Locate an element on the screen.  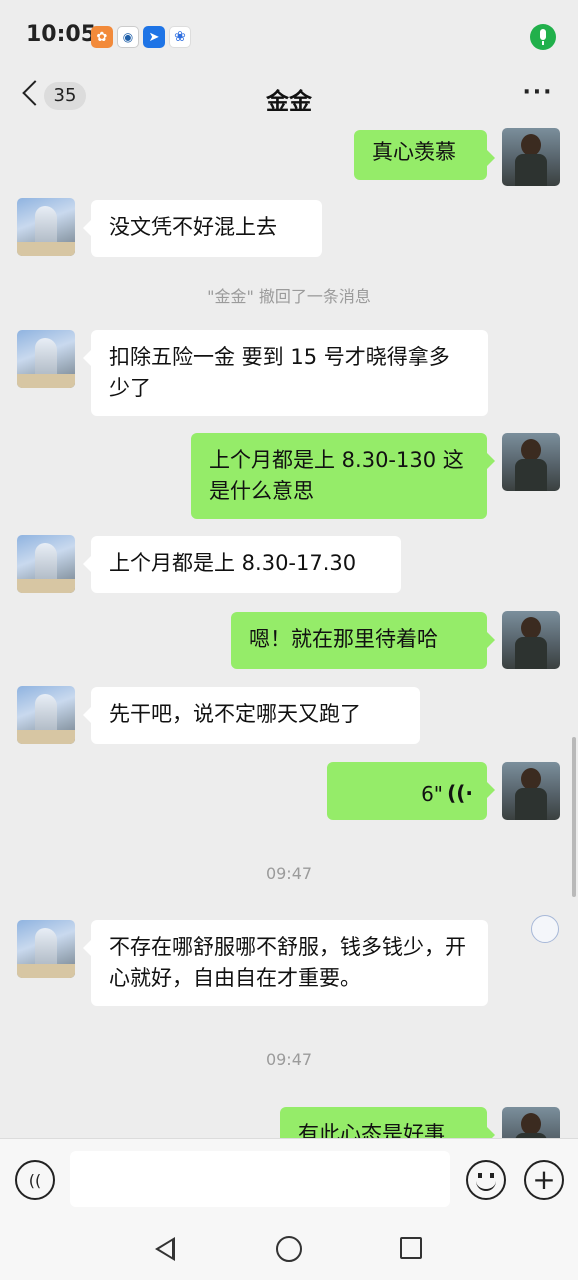
voice-message-bubble: 6" ((· is located at coordinates (411, 791).